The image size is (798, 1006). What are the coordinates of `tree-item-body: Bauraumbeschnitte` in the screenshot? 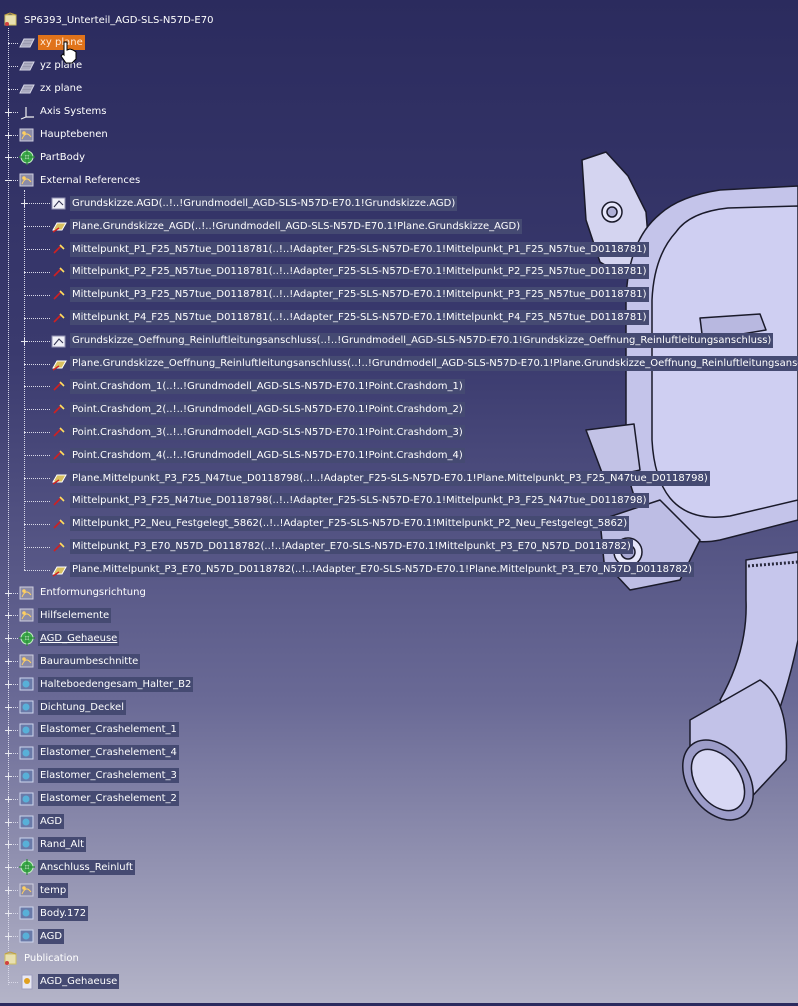 It's located at (79, 661).